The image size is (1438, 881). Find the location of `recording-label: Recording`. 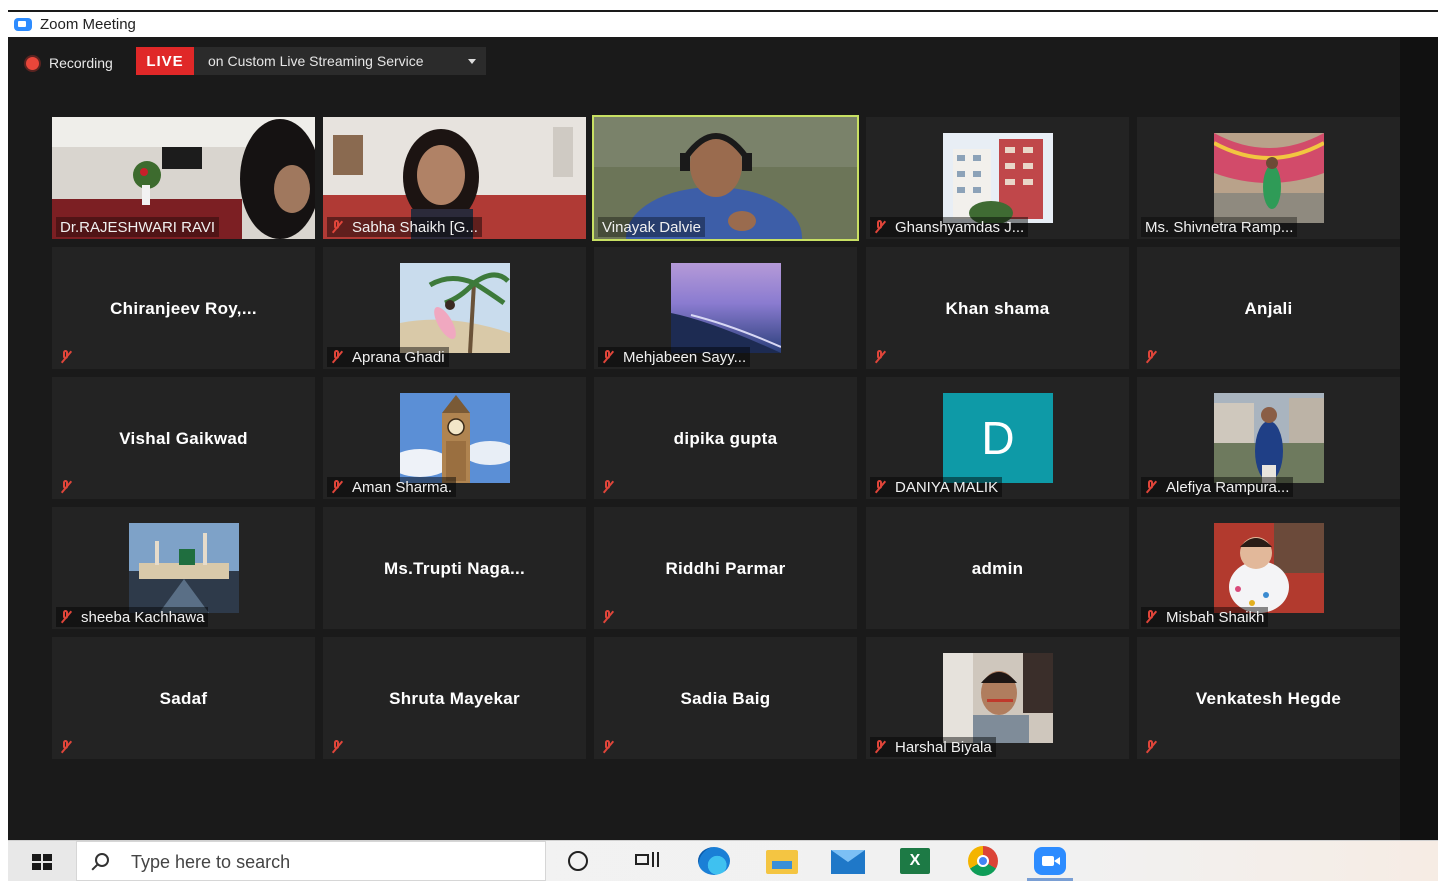

recording-label: Recording is located at coordinates (81, 63).